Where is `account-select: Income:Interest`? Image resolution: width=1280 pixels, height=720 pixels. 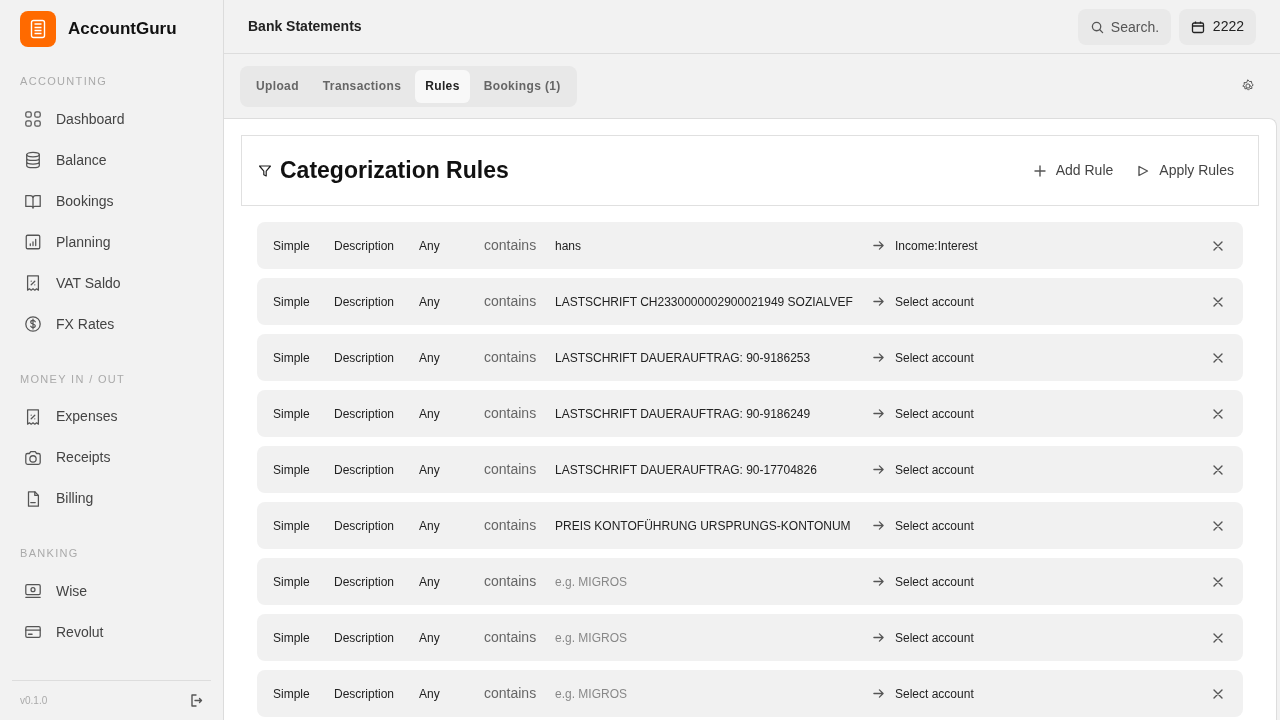 account-select: Income:Interest is located at coordinates (1054, 245).